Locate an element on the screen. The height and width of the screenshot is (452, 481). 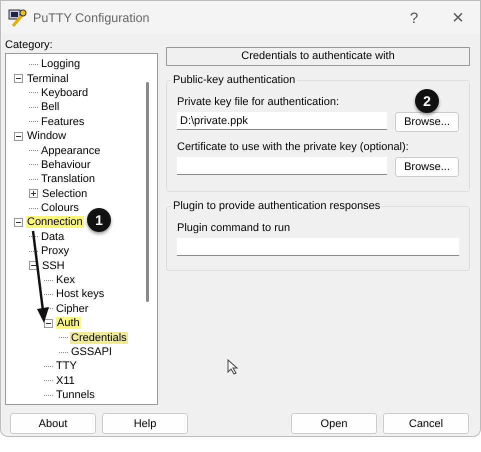
tree-item: Auth is located at coordinates (68, 323).